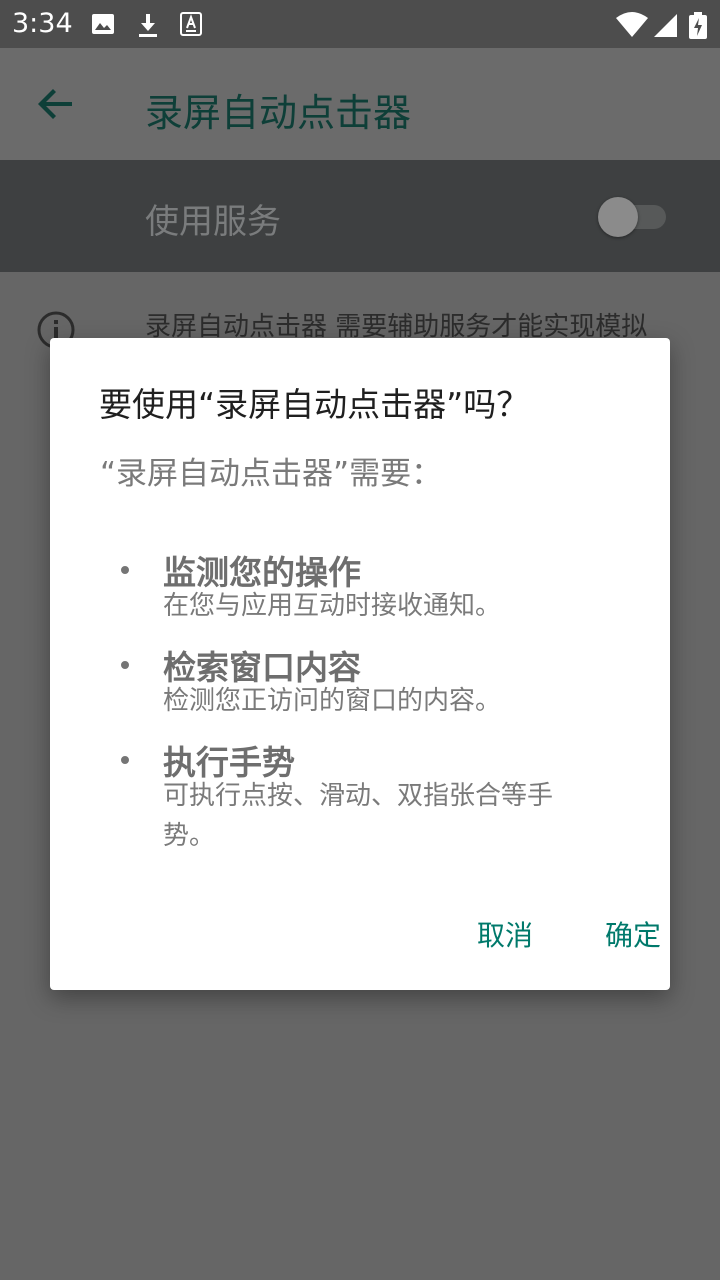  I want to click on wifi-icon, so click(632, 24).